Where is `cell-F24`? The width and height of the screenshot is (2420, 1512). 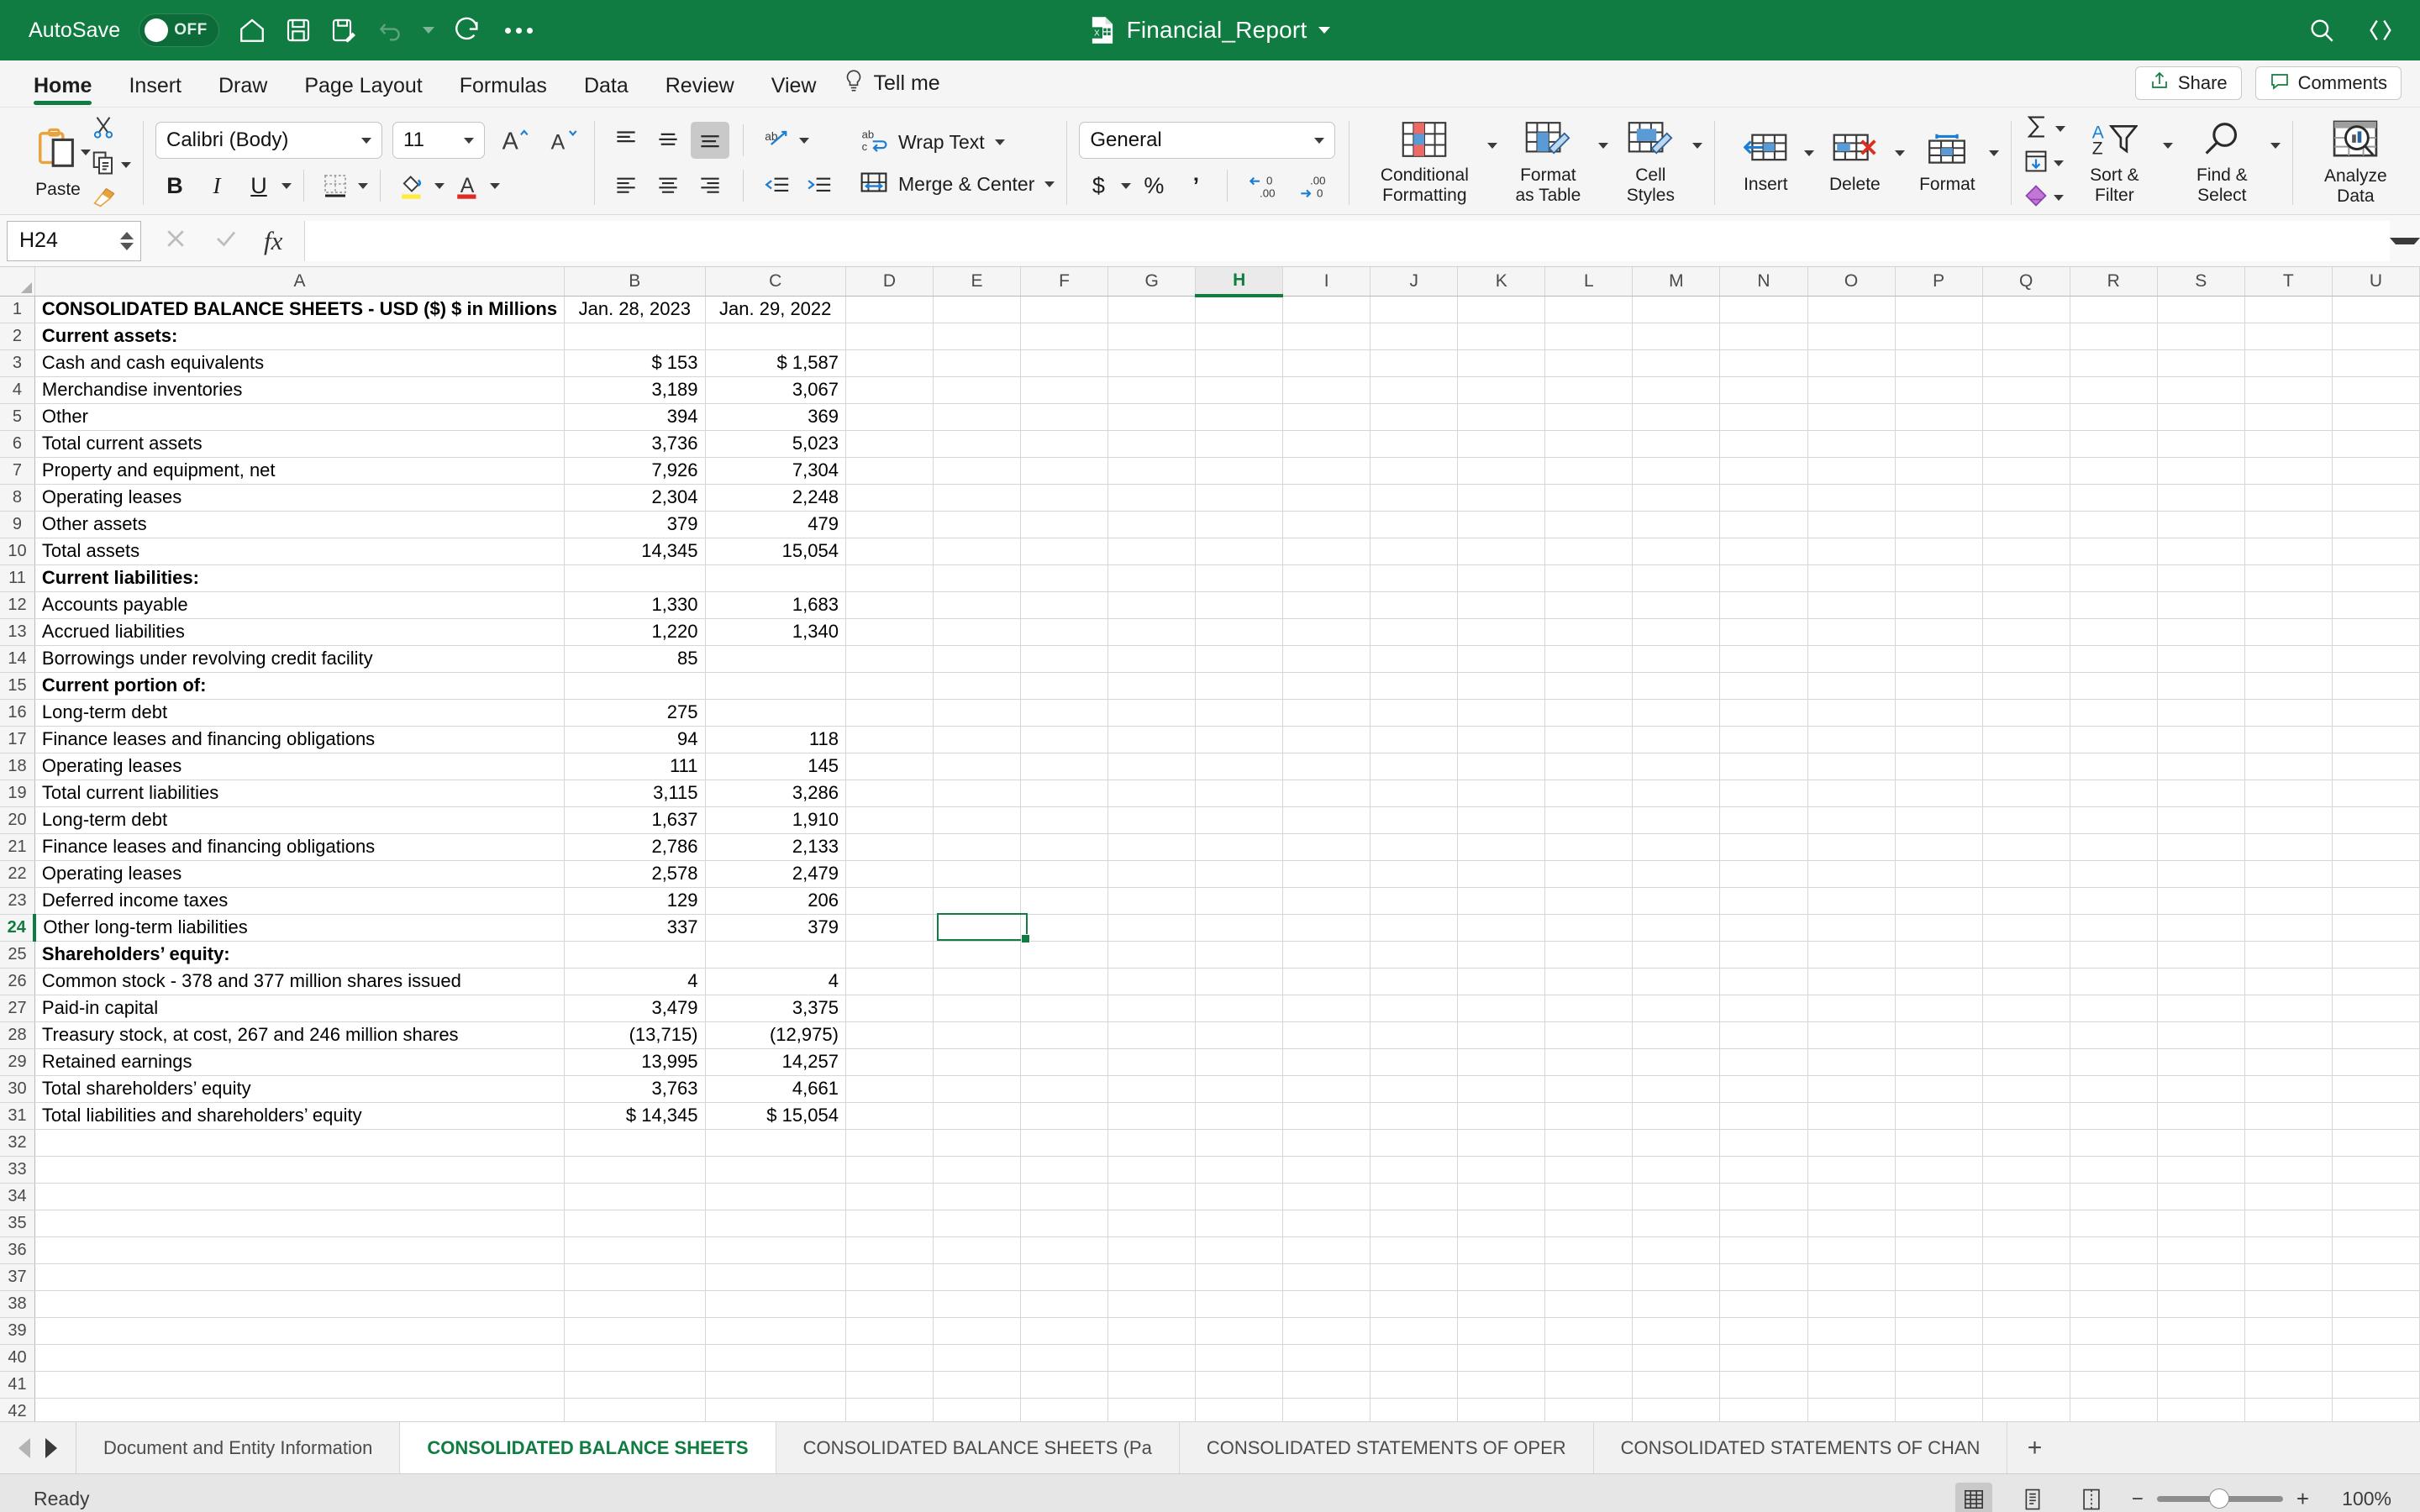 cell-F24 is located at coordinates (1064, 928).